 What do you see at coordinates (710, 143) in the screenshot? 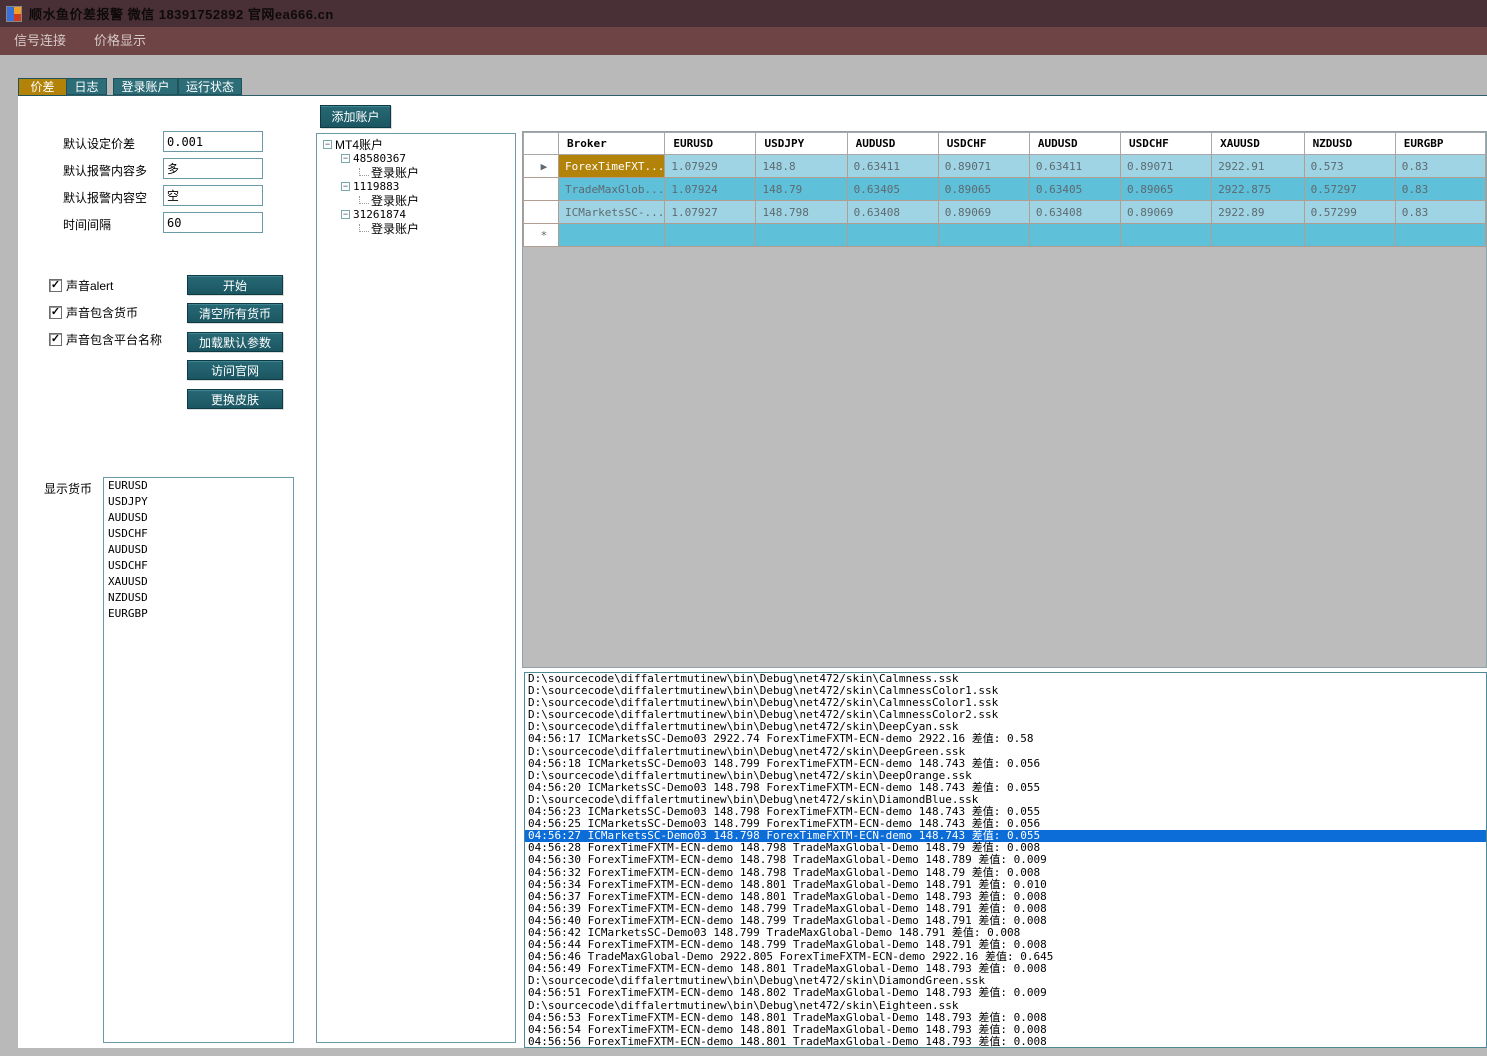
I see `grid-col-header: EURUSD` at bounding box center [710, 143].